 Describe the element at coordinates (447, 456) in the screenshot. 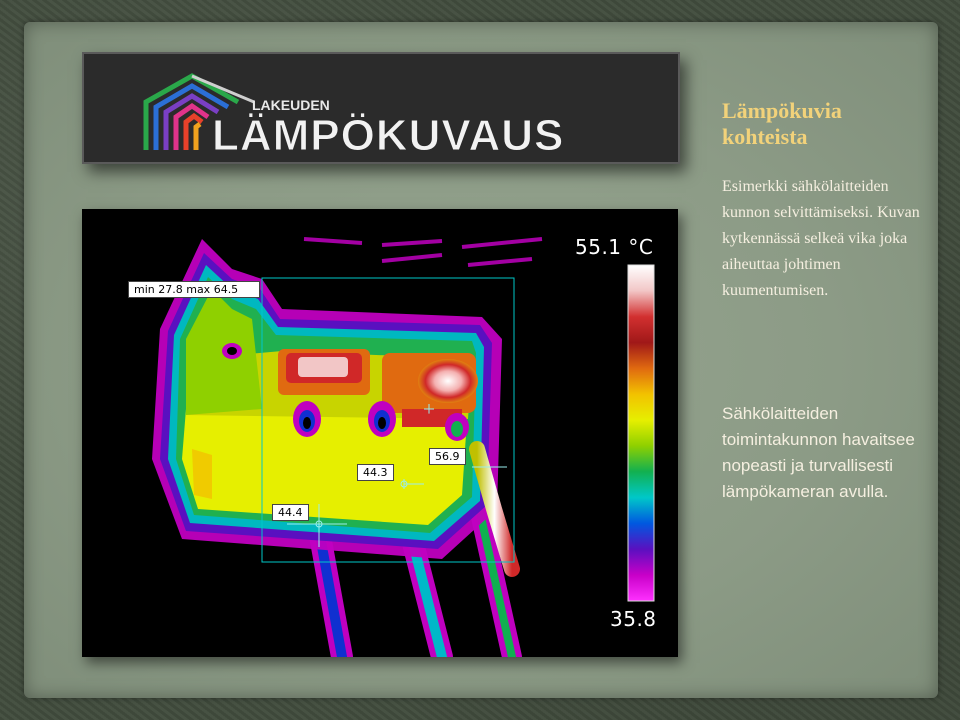

I see `spot-temp-1: 56.9` at that location.